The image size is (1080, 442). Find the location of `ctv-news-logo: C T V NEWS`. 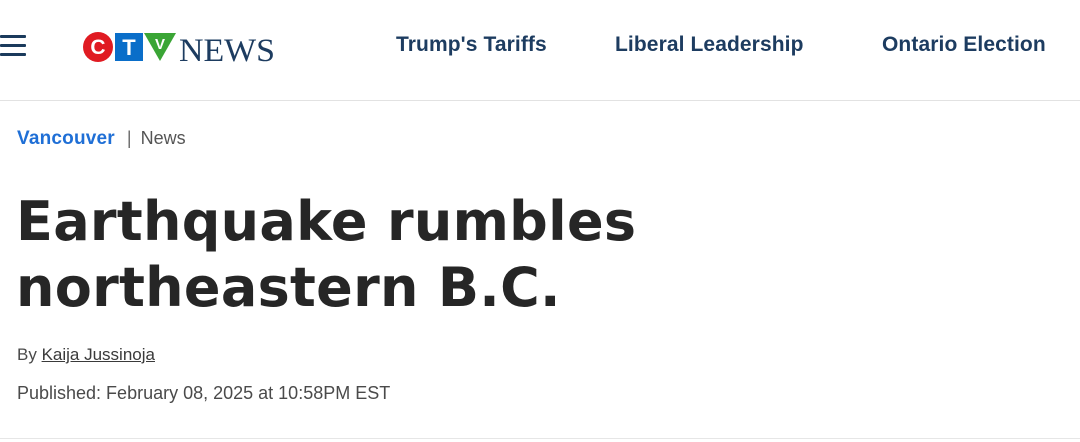

ctv-news-logo: C T V NEWS is located at coordinates (179, 47).